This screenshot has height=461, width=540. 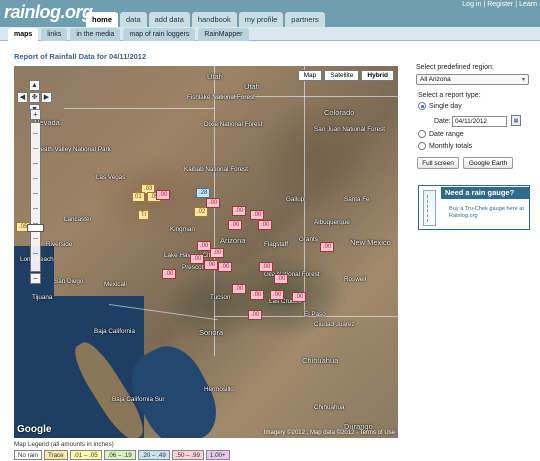 What do you see at coordinates (48, 12) in the screenshot?
I see `rainlog-logo: rainlog.org` at bounding box center [48, 12].